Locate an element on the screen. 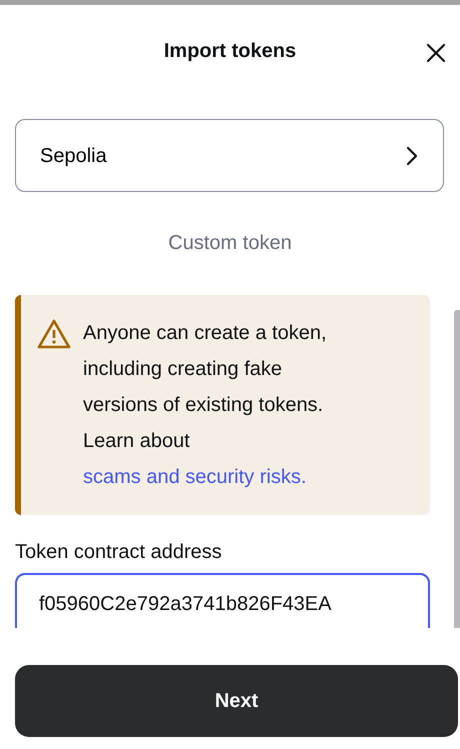 The height and width of the screenshot is (749, 460). close-icon is located at coordinates (436, 53).